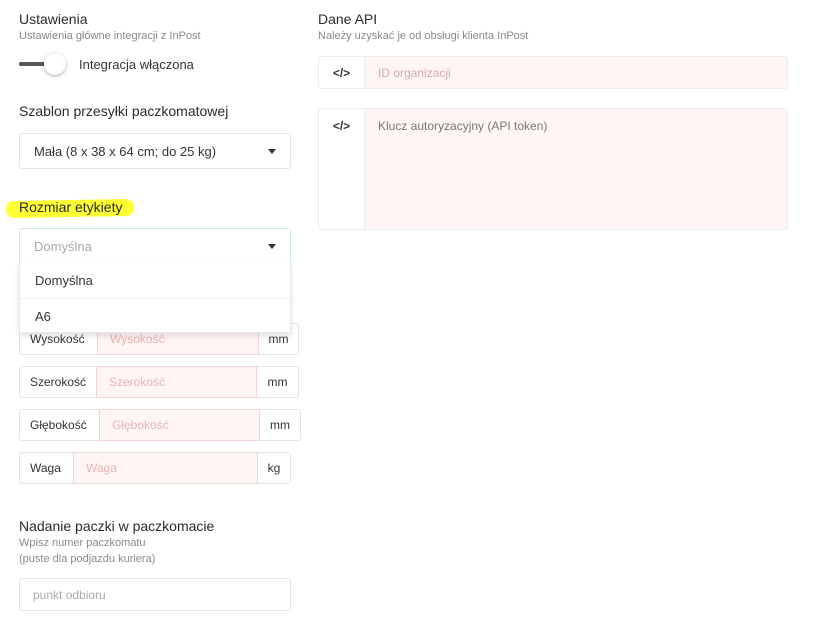 This screenshot has height=628, width=820. Describe the element at coordinates (82, 543) in the screenshot. I see `dropoff-subtitle-1: Wpisz numer paczkomatu` at that location.